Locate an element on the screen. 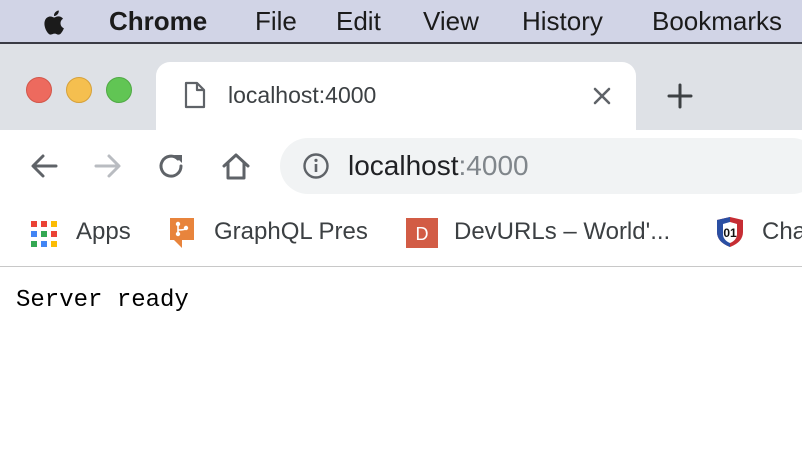 The height and width of the screenshot is (458, 802). devurls-icon-letter: D is located at coordinates (422, 234).